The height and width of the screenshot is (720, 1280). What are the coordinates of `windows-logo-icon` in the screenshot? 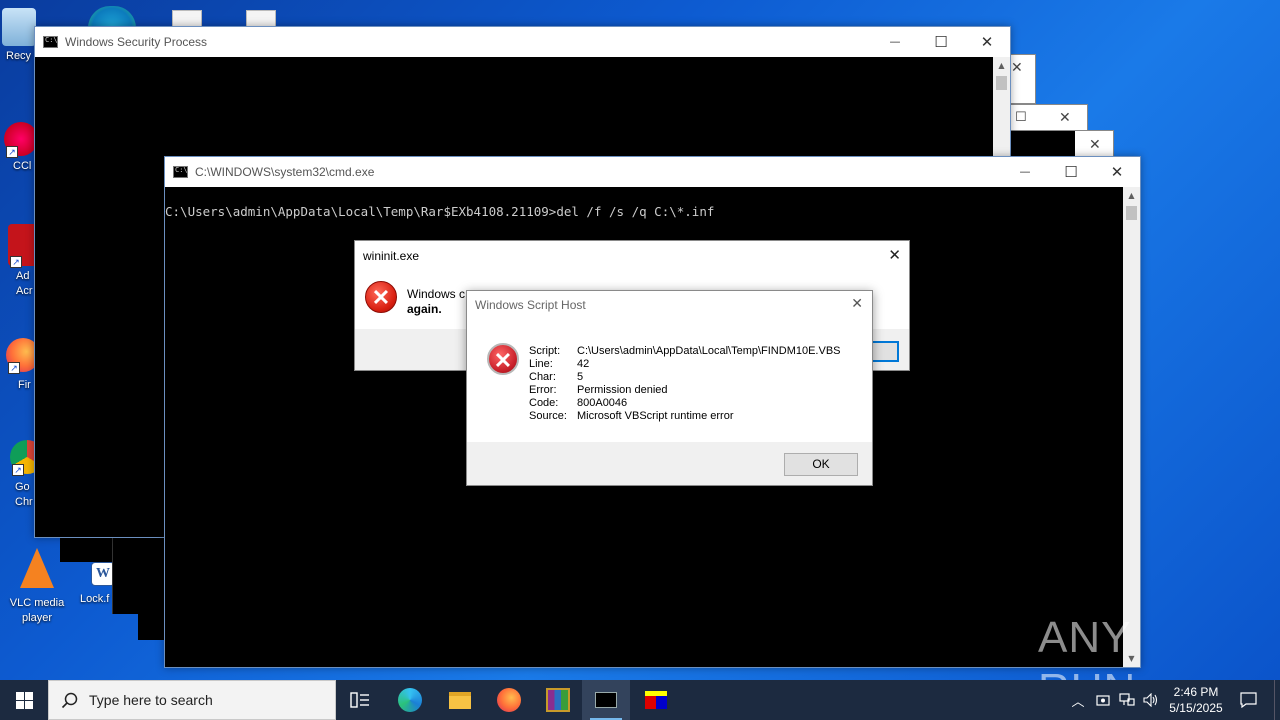 It's located at (24, 700).